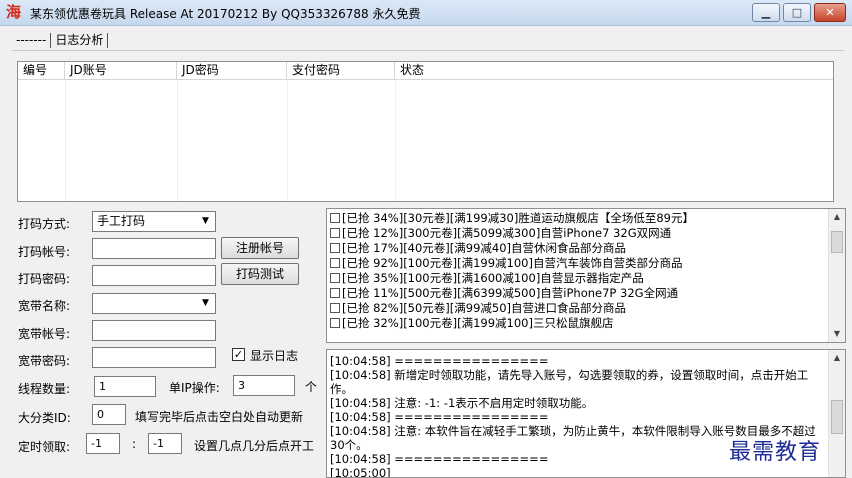 The image size is (852, 478). I want to click on show-log-label: 显示日志, so click(274, 356).